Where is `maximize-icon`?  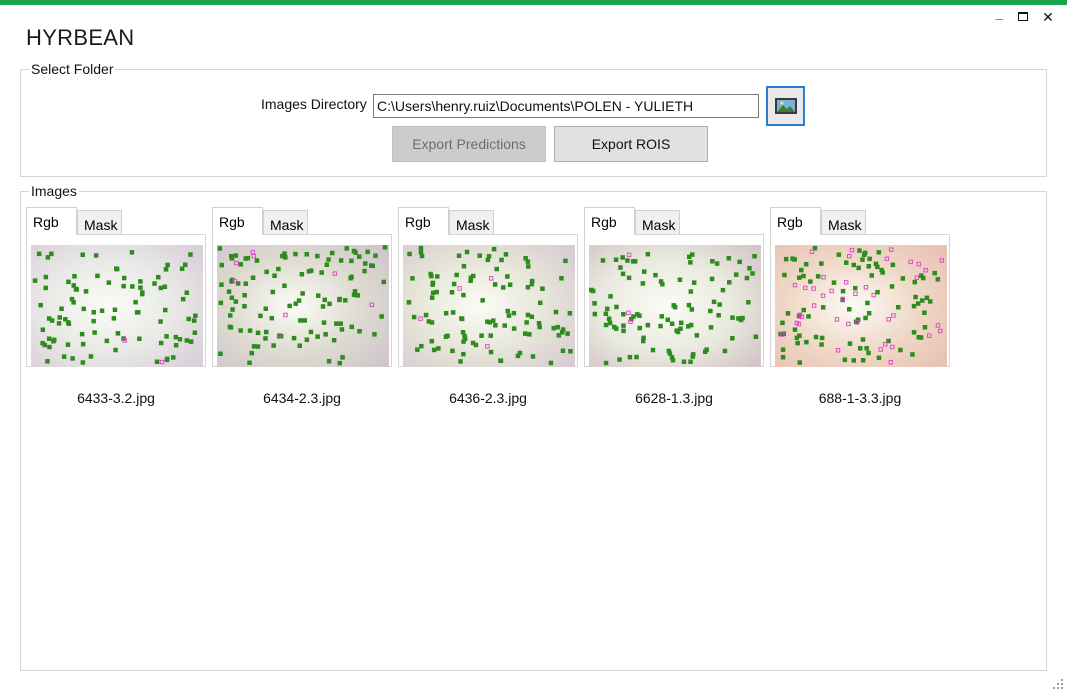 maximize-icon is located at coordinates (1023, 16).